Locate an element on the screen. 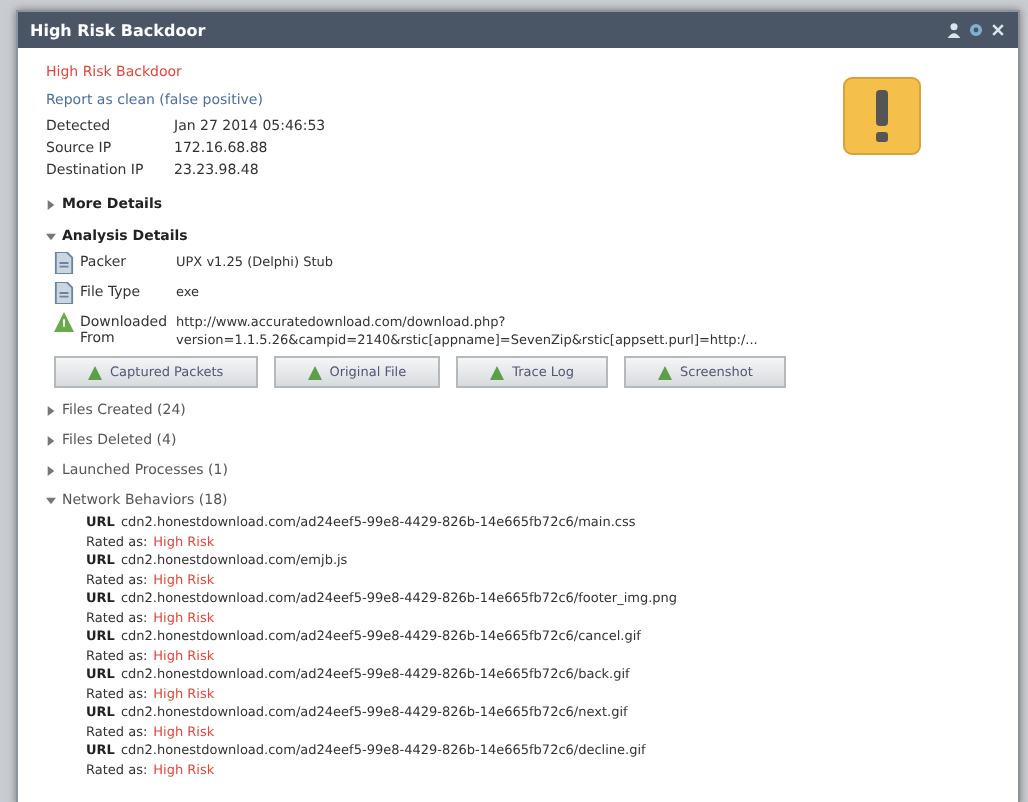 The height and width of the screenshot is (802, 1028). download-icon is located at coordinates (64, 323).